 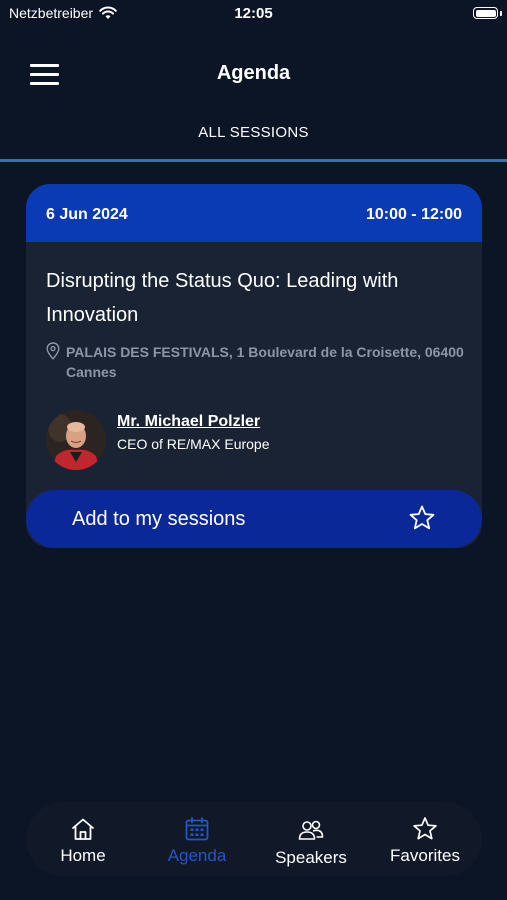 What do you see at coordinates (422, 517) in the screenshot?
I see `star-outline-icon` at bounding box center [422, 517].